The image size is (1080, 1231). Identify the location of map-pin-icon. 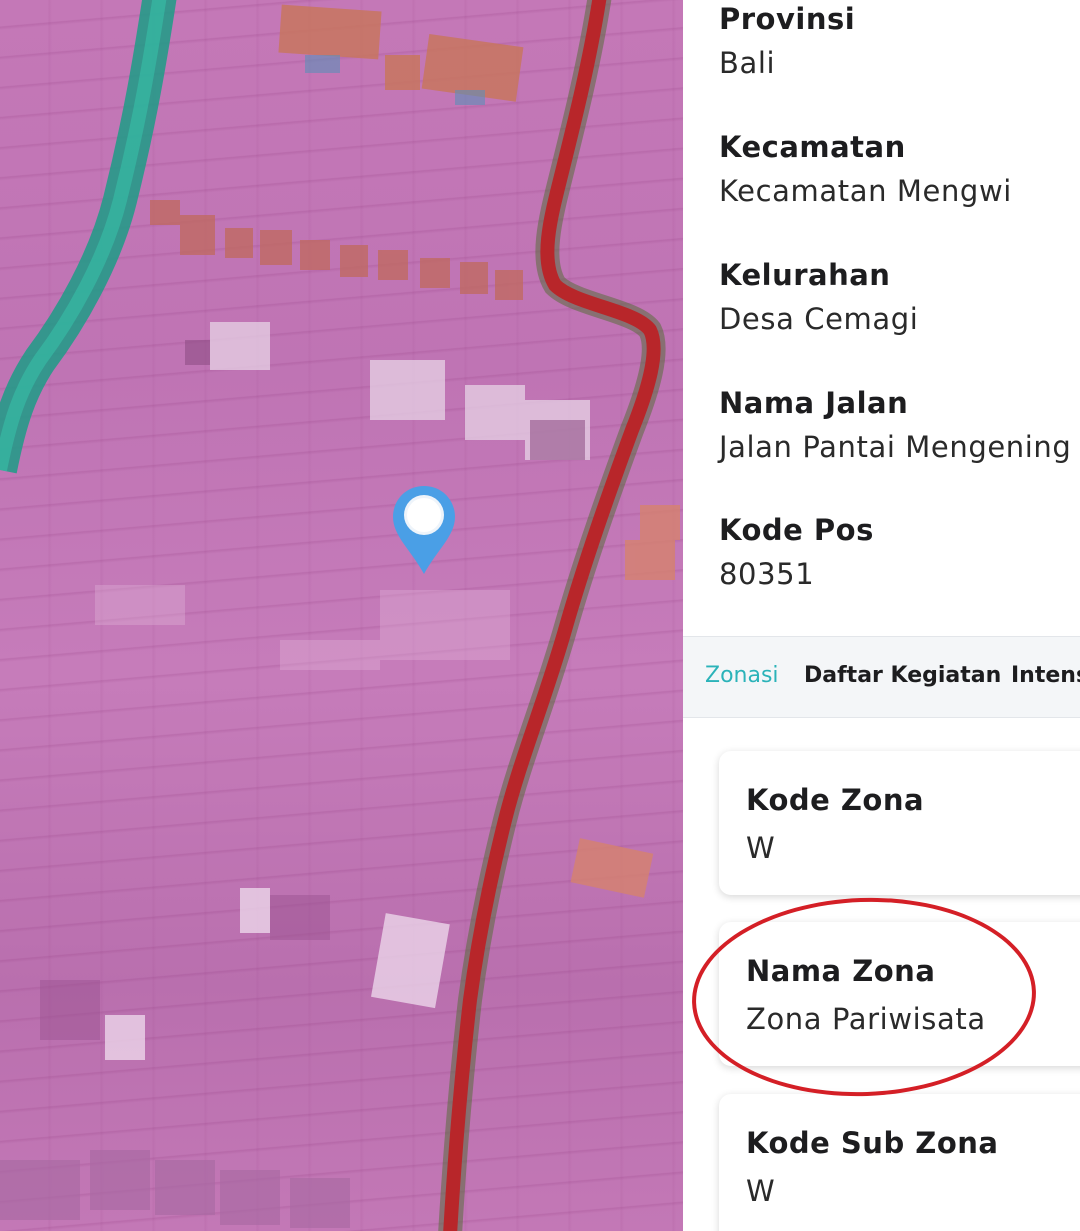
(424, 530).